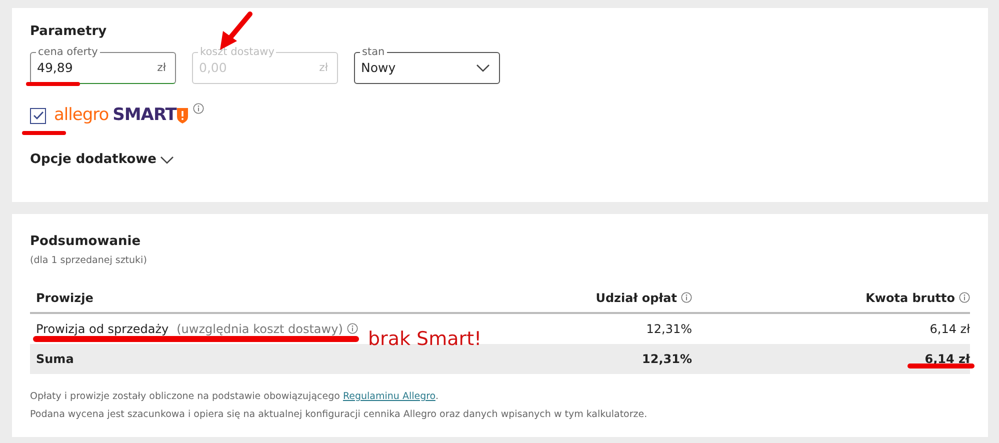  Describe the element at coordinates (237, 52) in the screenshot. I see `field-label: koszt dostawy` at that location.